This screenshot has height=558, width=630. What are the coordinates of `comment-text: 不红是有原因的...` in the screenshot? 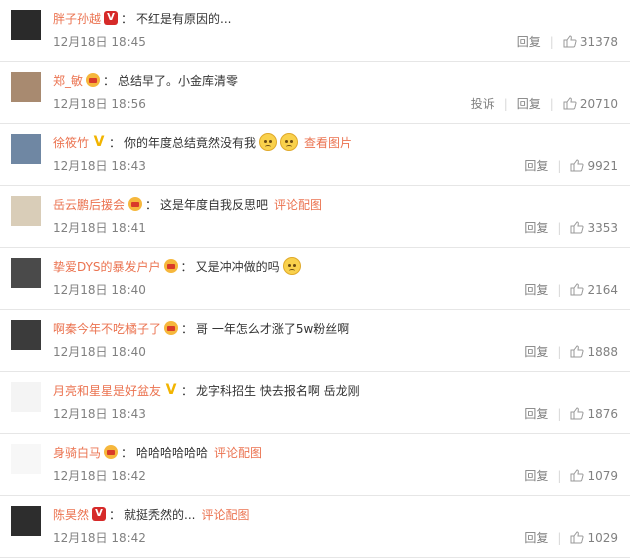 It's located at (184, 18).